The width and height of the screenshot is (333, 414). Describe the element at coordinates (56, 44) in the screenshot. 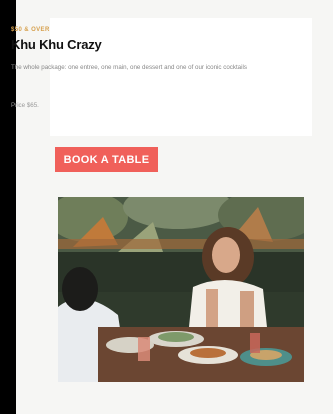

I see `offer-title: Khu Khu Crazy` at that location.